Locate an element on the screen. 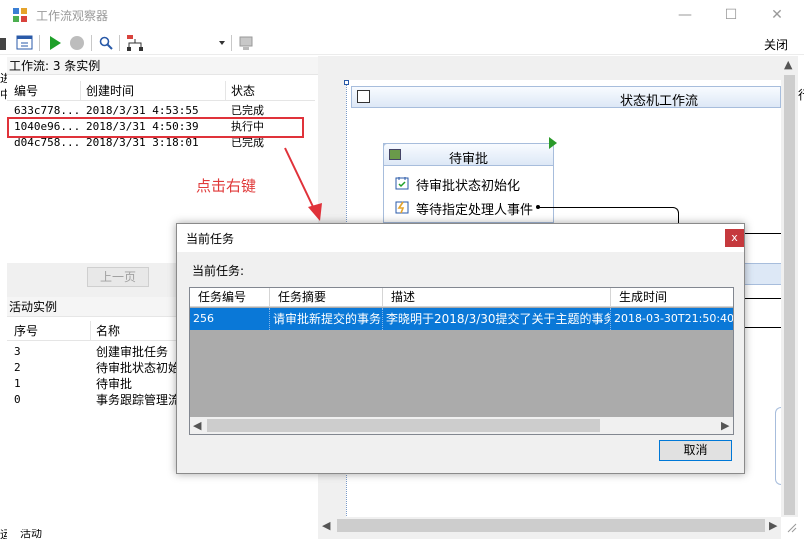 Image resolution: width=804 pixels, height=539 pixels. scroll-up-icon: ▲ is located at coordinates (788, 64).